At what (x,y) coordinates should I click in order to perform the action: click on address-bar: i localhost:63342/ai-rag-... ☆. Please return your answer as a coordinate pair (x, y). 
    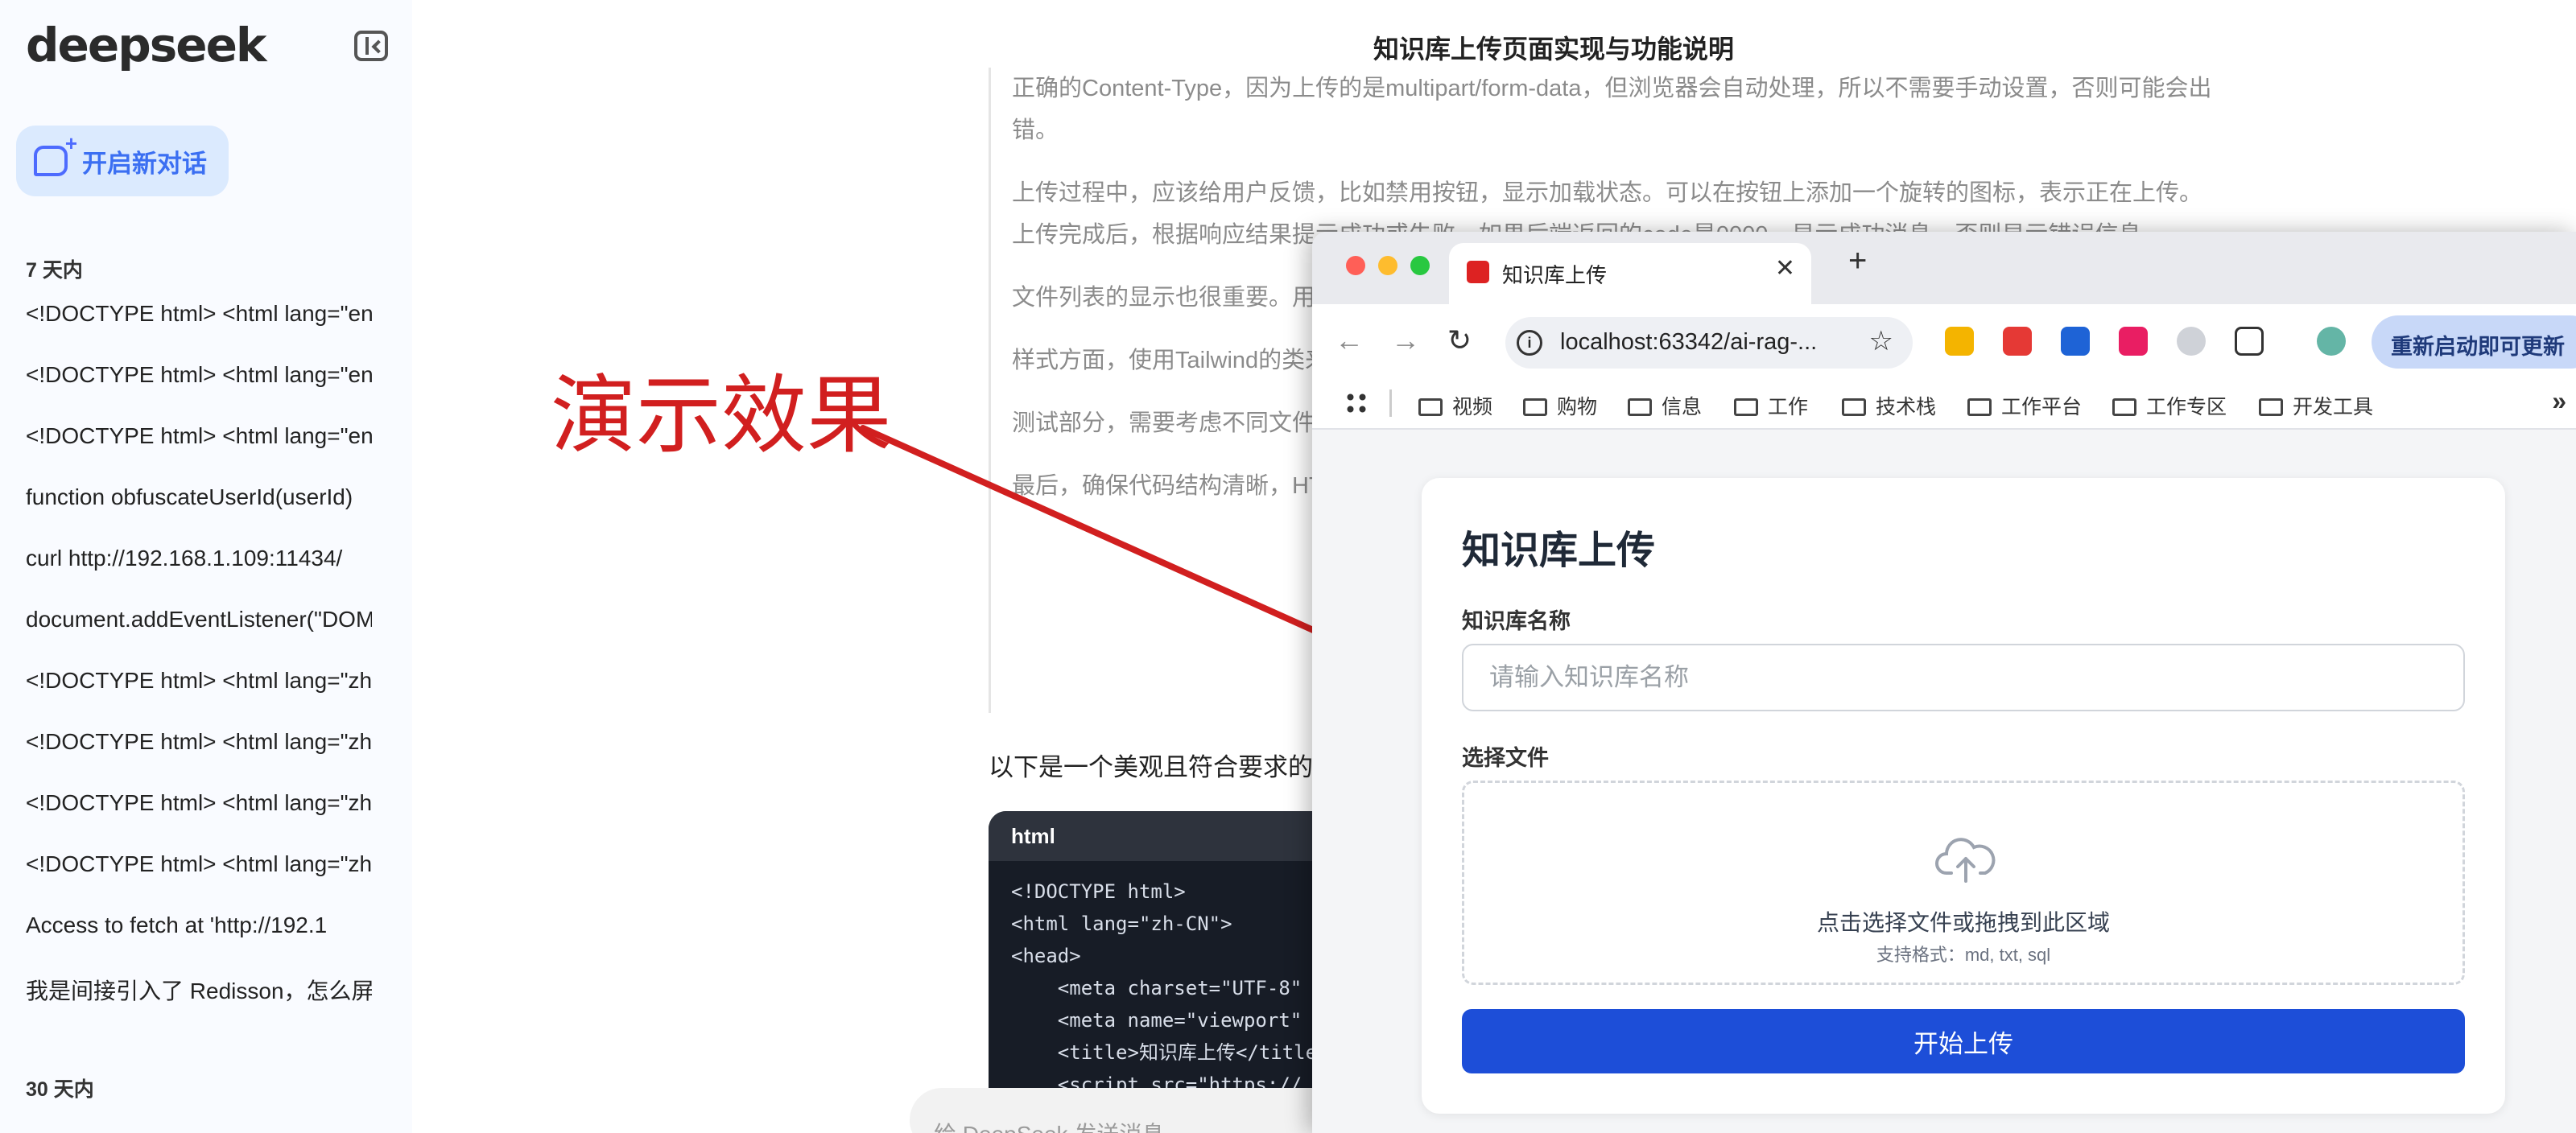
    Looking at the image, I should click on (1709, 343).